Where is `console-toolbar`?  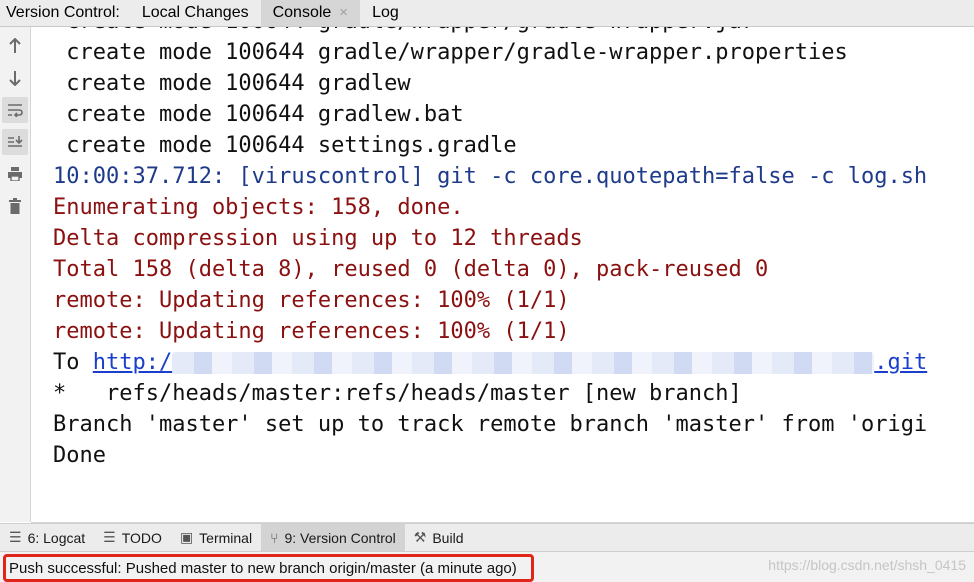 console-toolbar is located at coordinates (15, 274).